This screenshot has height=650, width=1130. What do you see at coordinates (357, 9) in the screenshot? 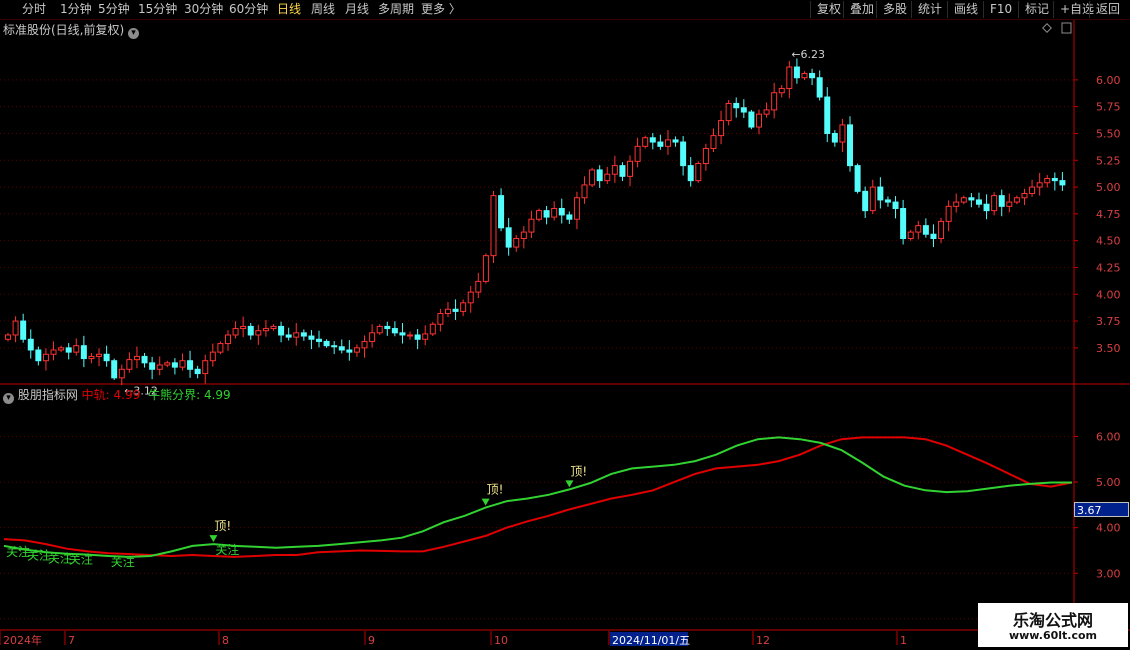
I see `period-tab-8: 月线` at bounding box center [357, 9].